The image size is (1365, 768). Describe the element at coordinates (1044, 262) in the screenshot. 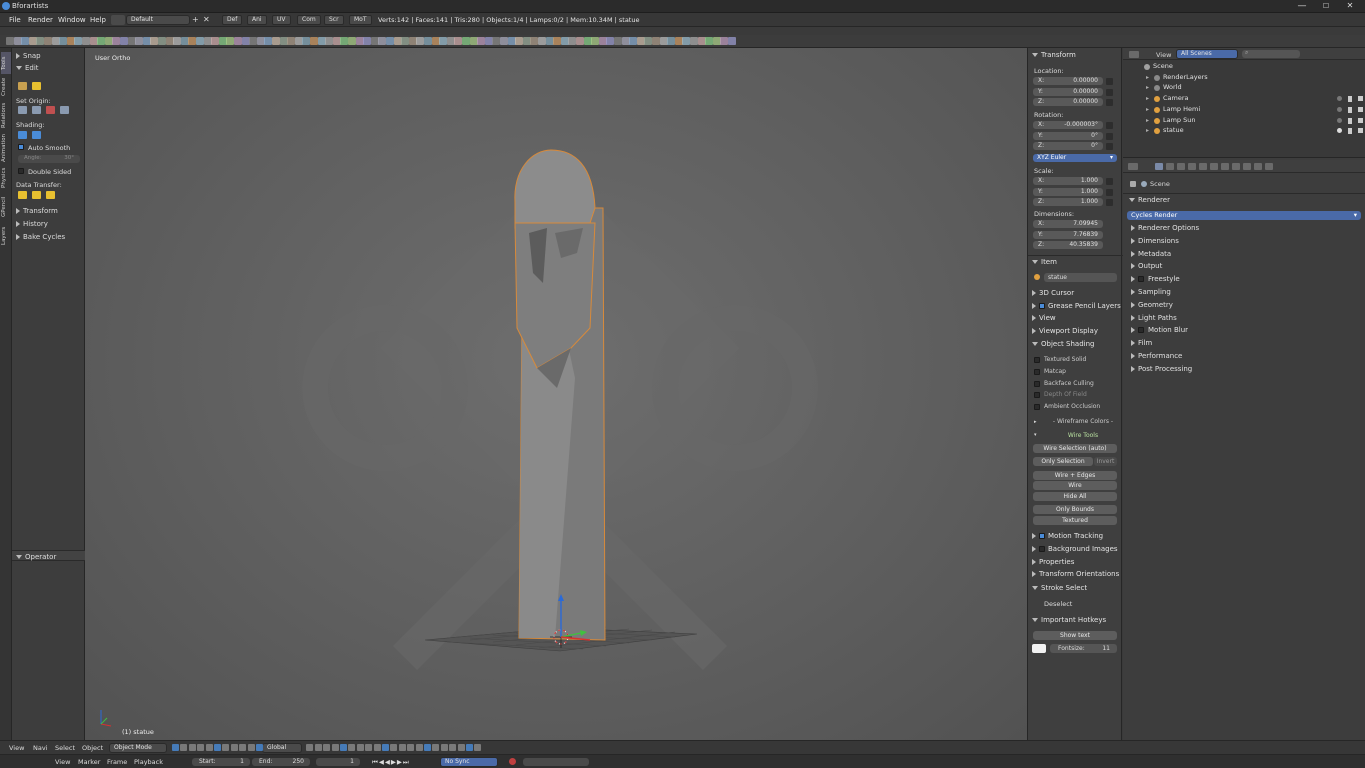

I see `item-panel-header: Item` at that location.